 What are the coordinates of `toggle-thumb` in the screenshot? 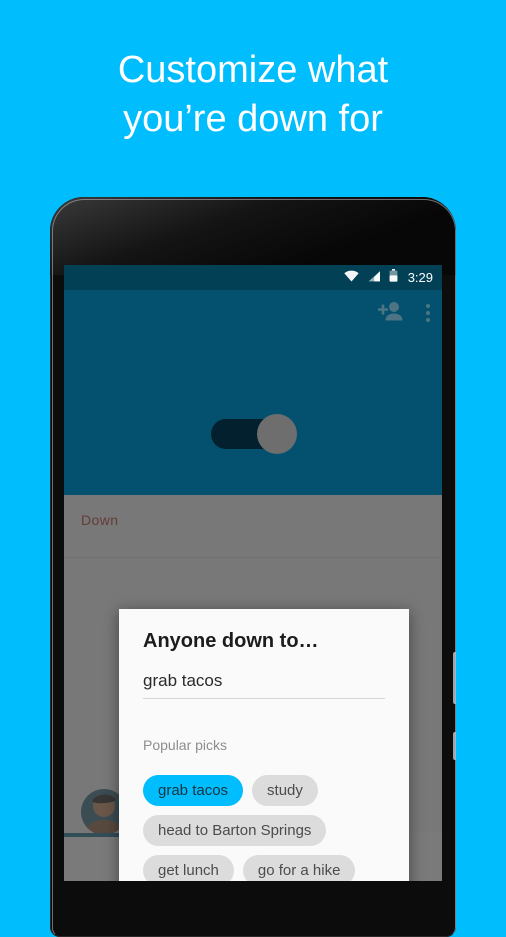 It's located at (277, 434).